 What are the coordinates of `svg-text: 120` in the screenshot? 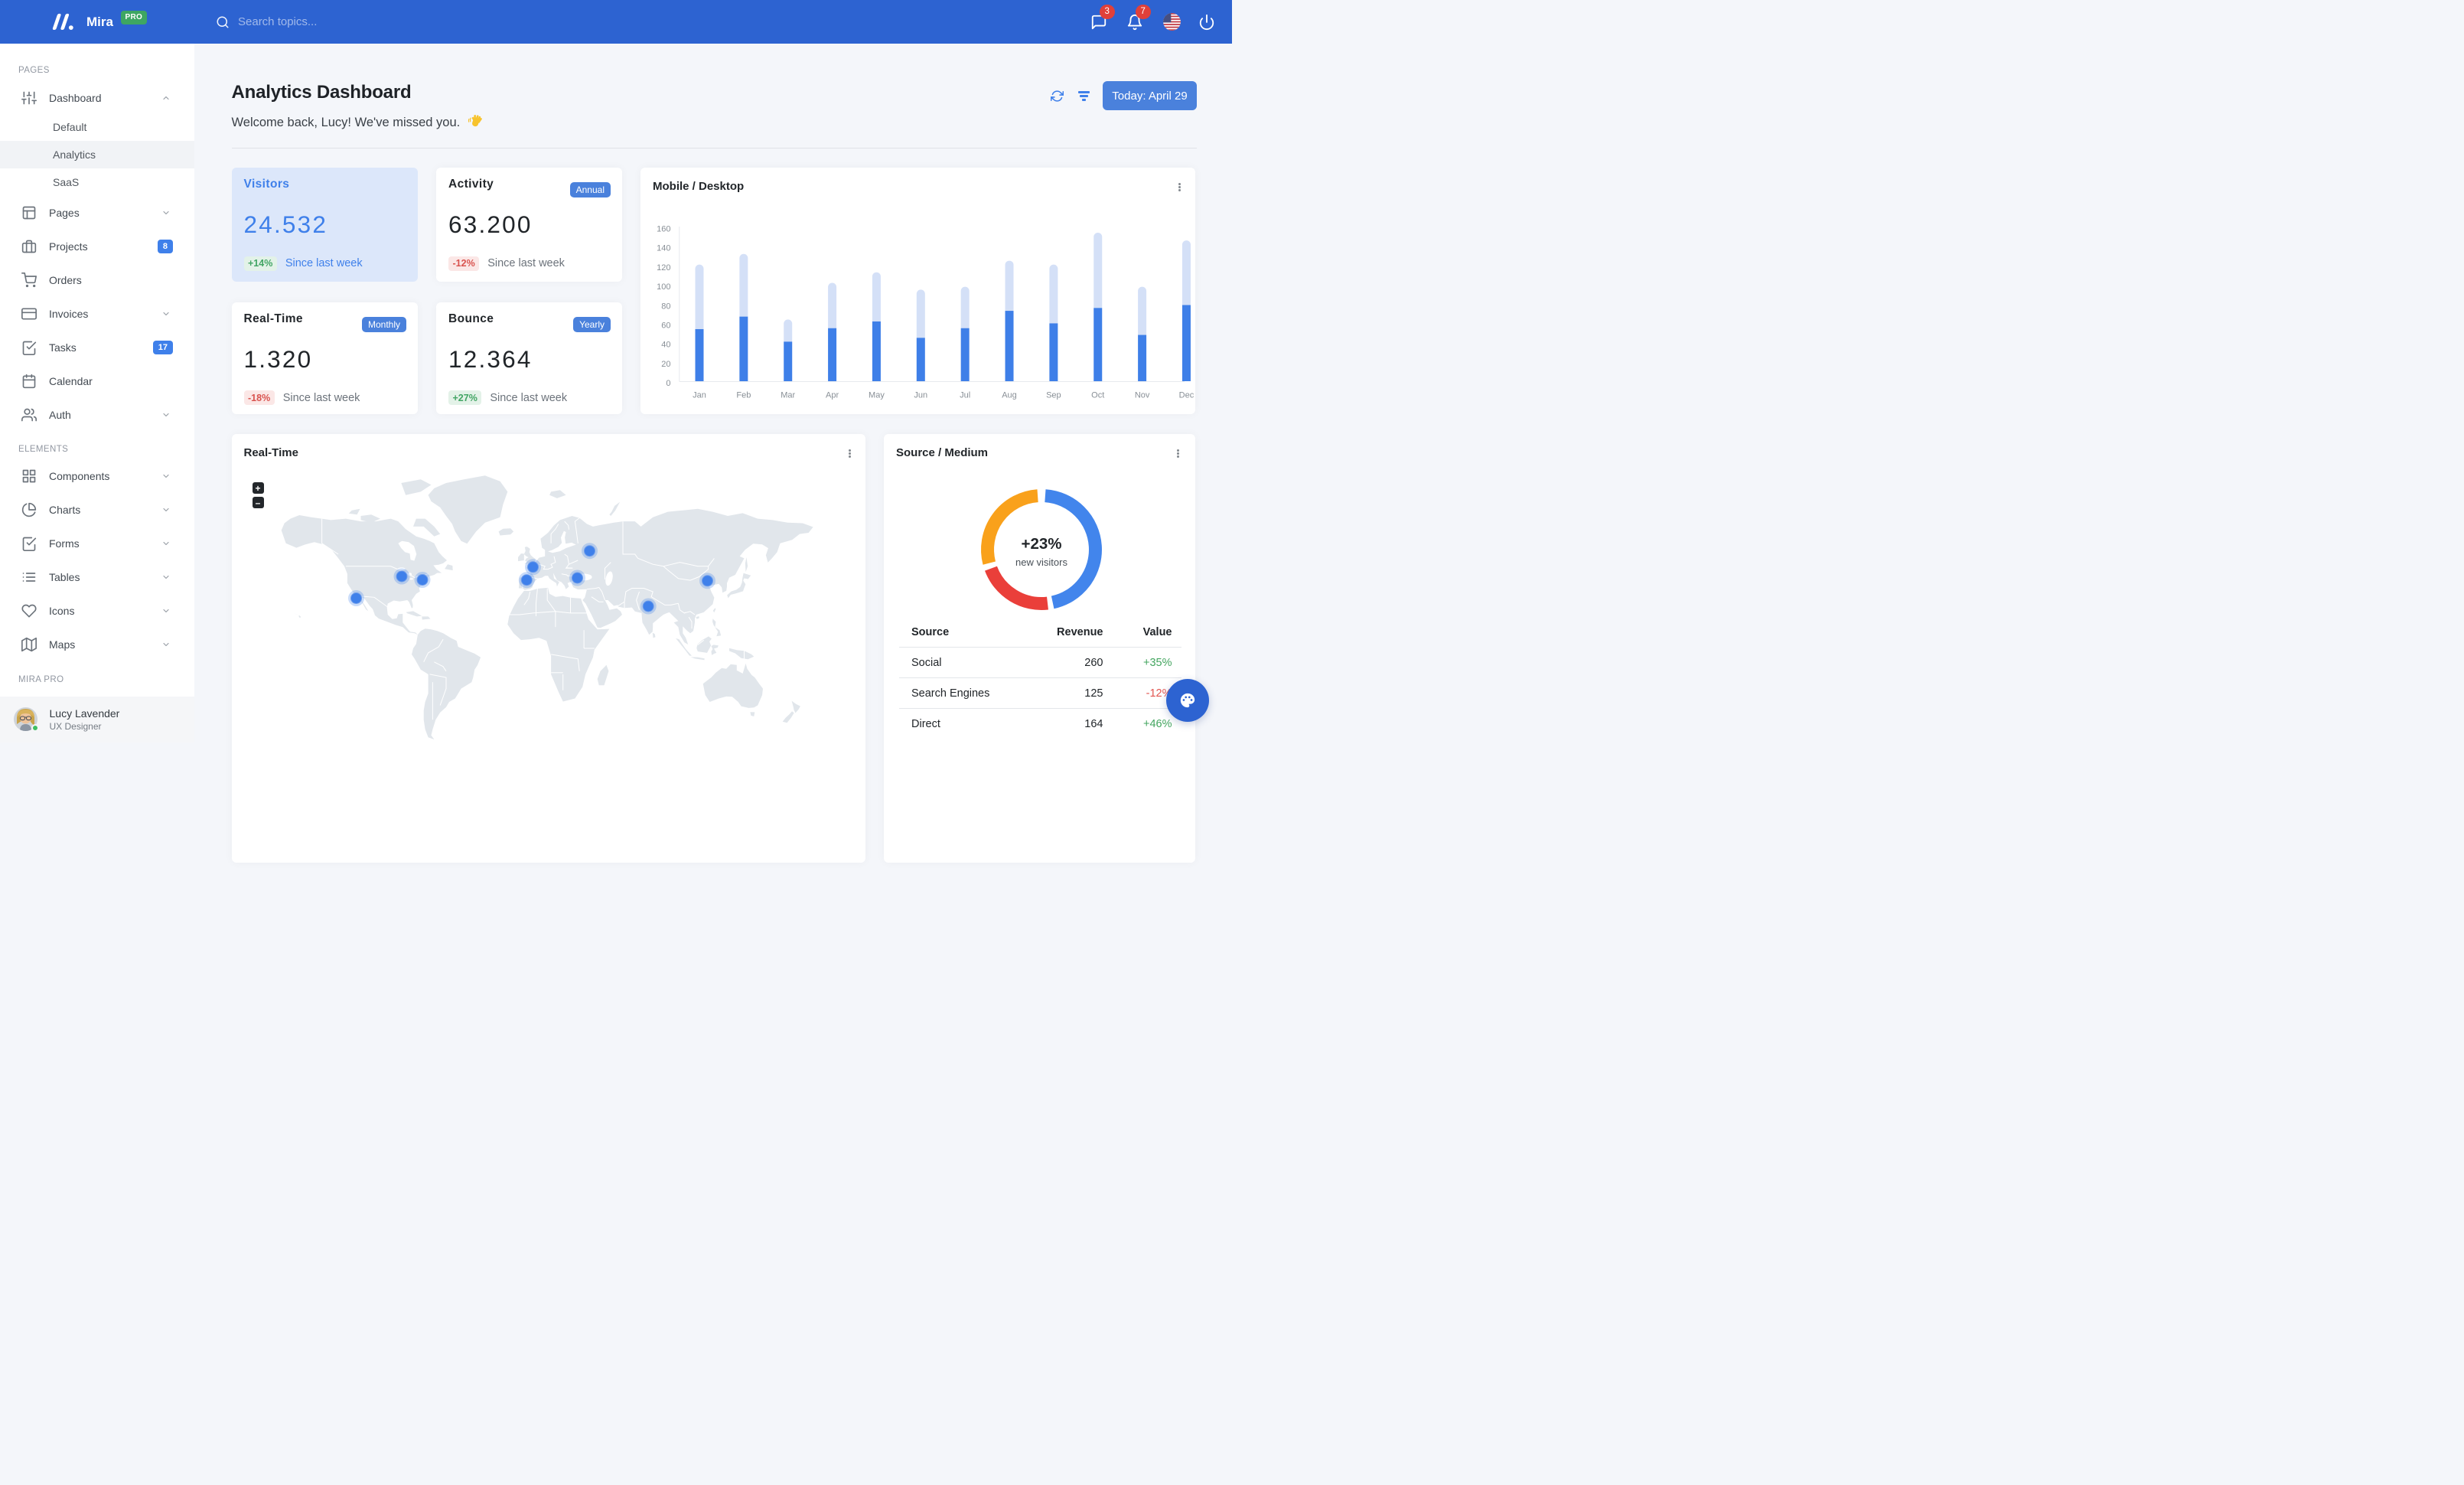 It's located at (663, 268).